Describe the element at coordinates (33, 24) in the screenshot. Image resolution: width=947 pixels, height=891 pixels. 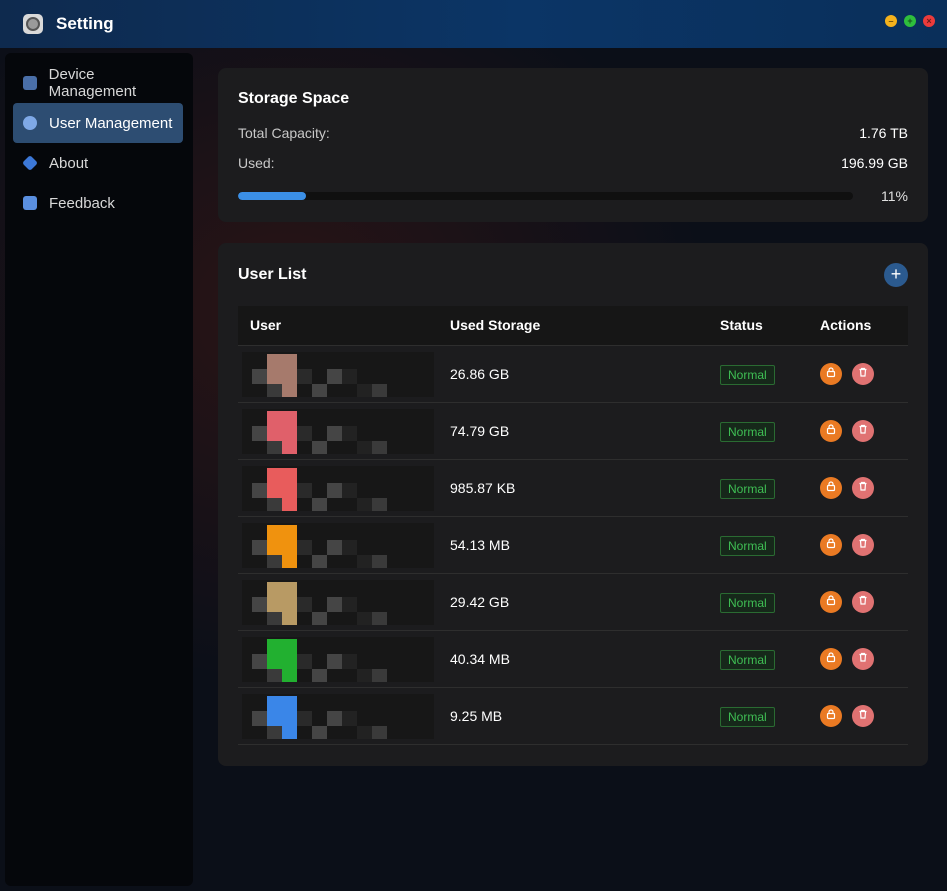
I see `settings-app-icon` at that location.